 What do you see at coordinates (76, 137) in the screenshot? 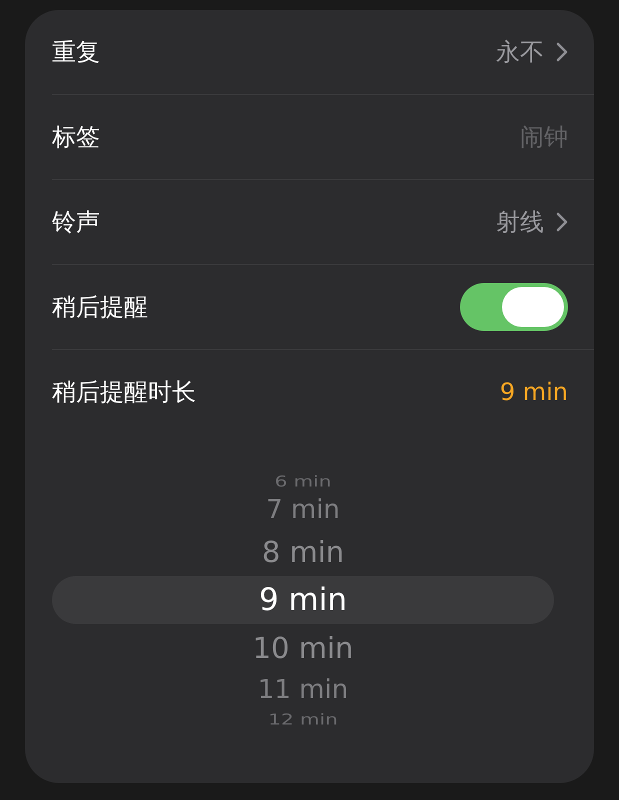
I see `row-label: 标签` at bounding box center [76, 137].